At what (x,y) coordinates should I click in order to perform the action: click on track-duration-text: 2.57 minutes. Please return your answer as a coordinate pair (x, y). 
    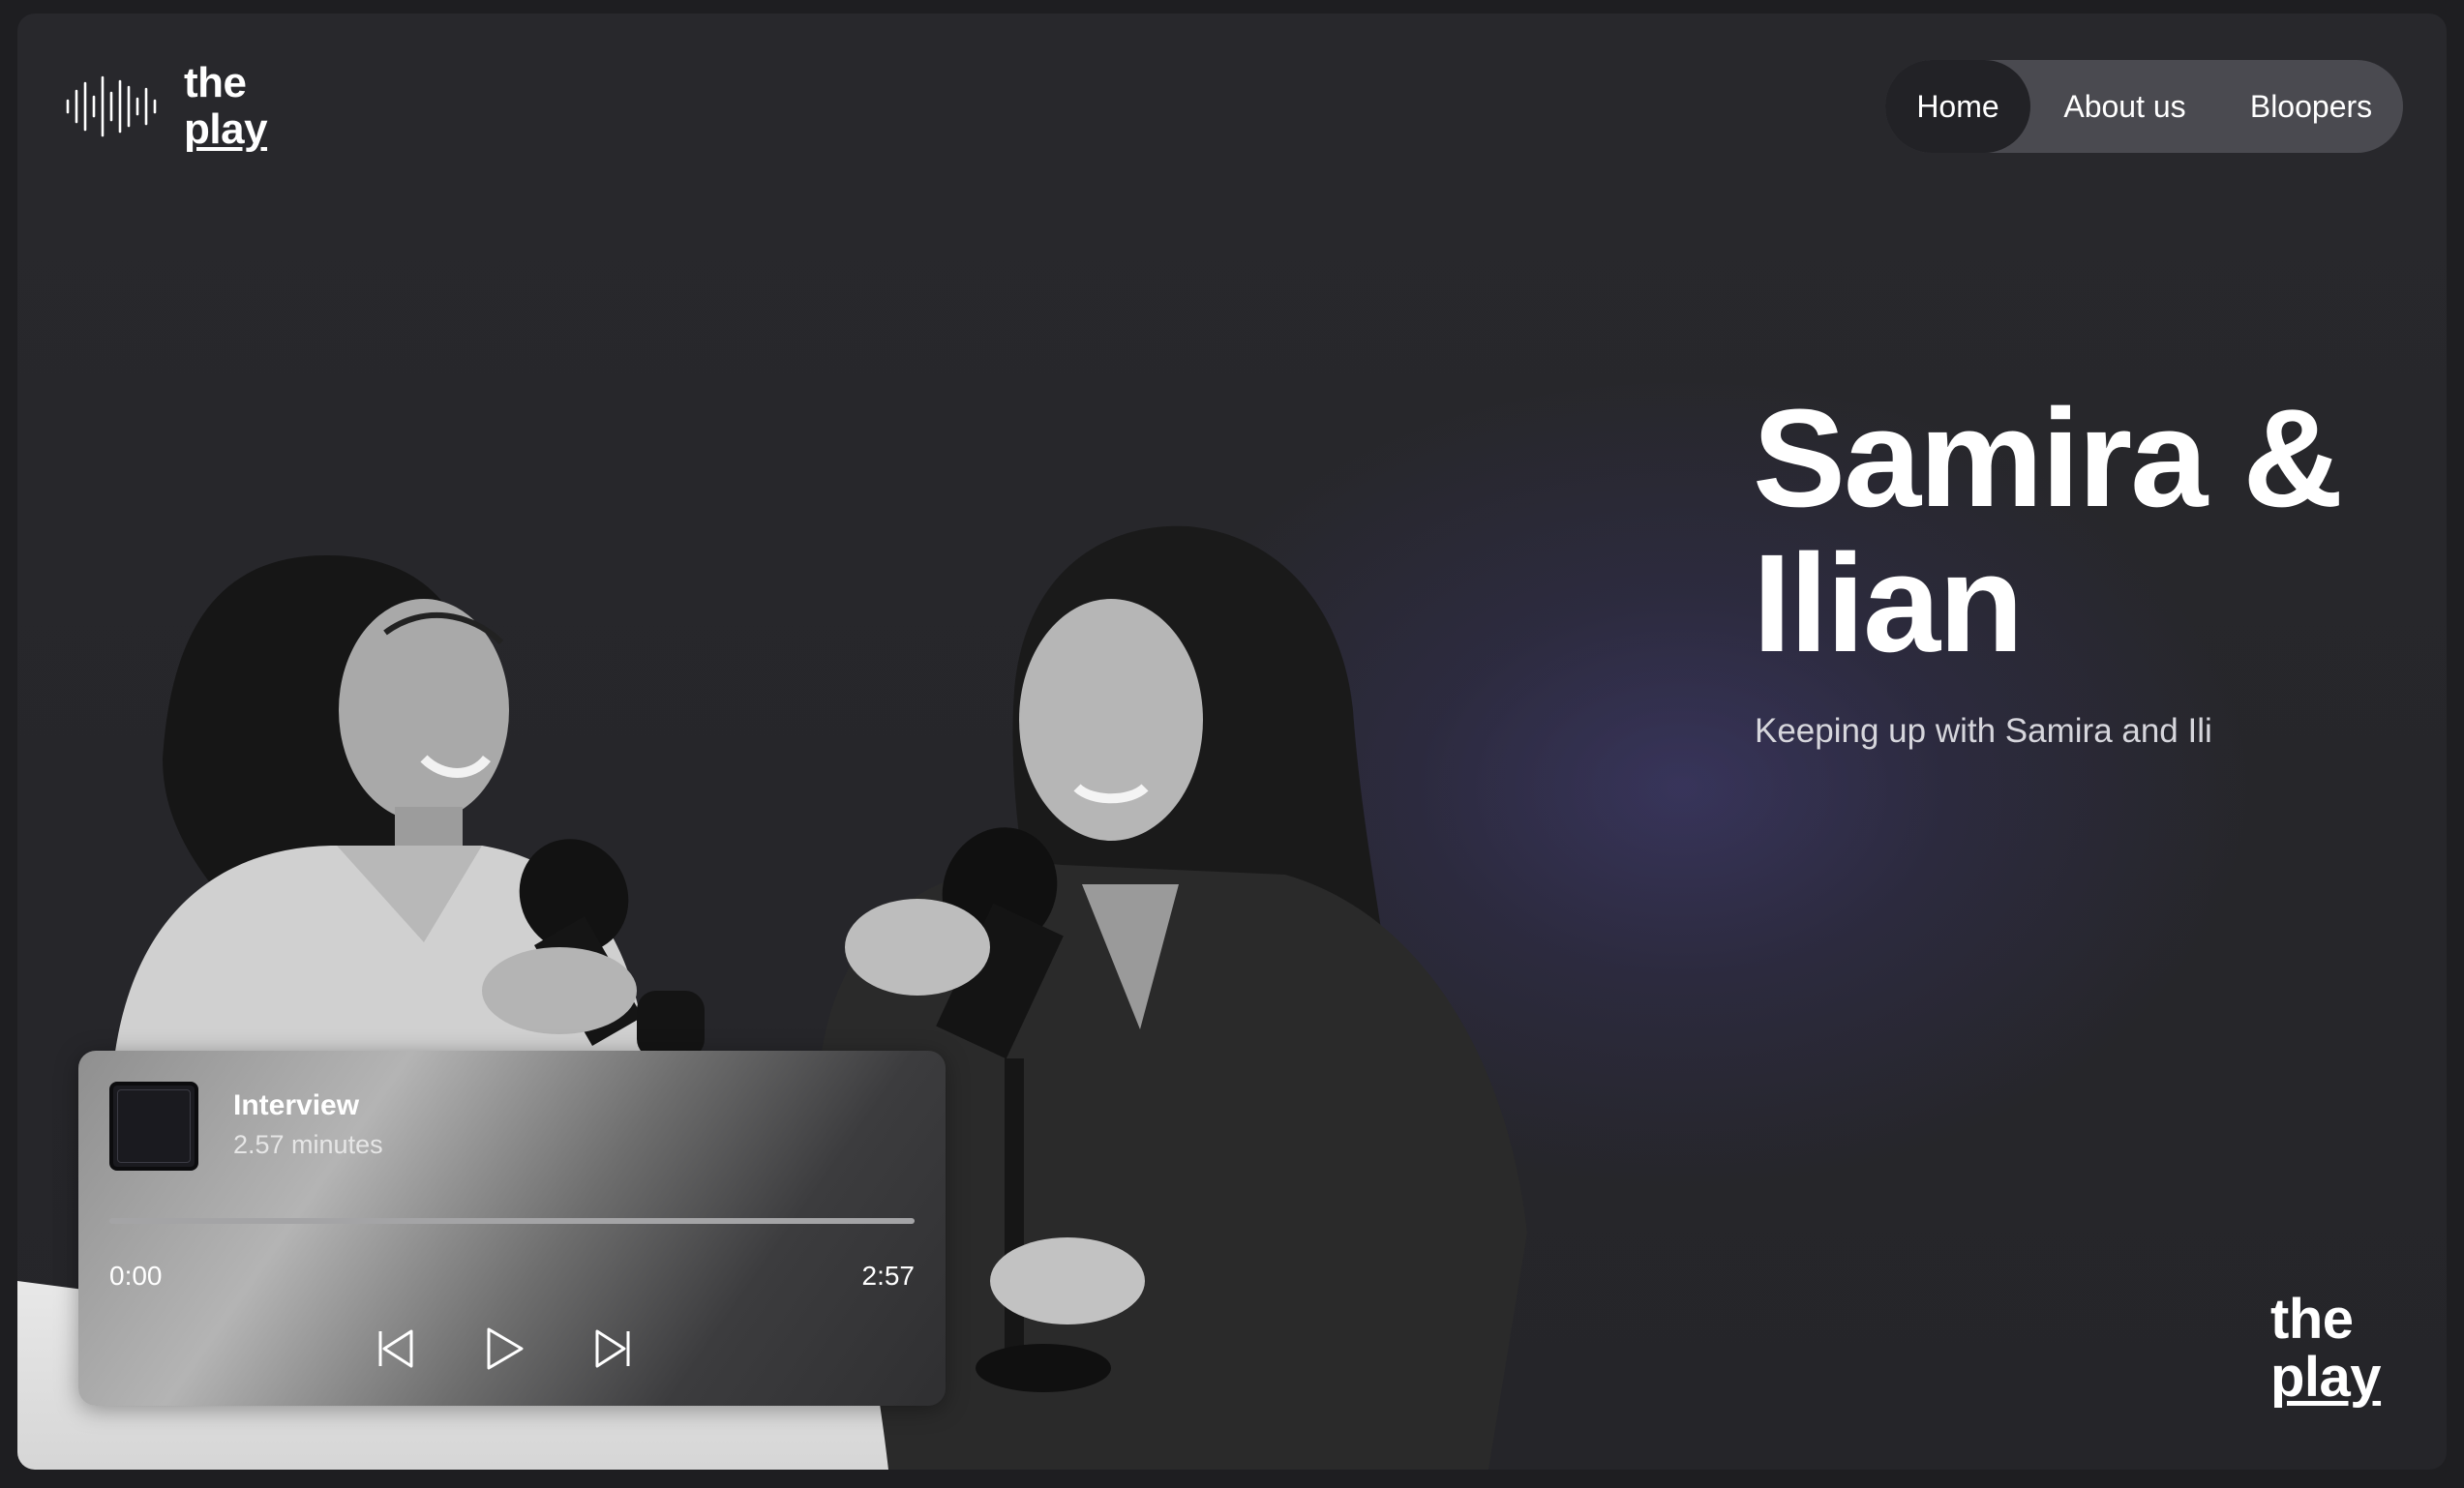
    Looking at the image, I should click on (308, 1144).